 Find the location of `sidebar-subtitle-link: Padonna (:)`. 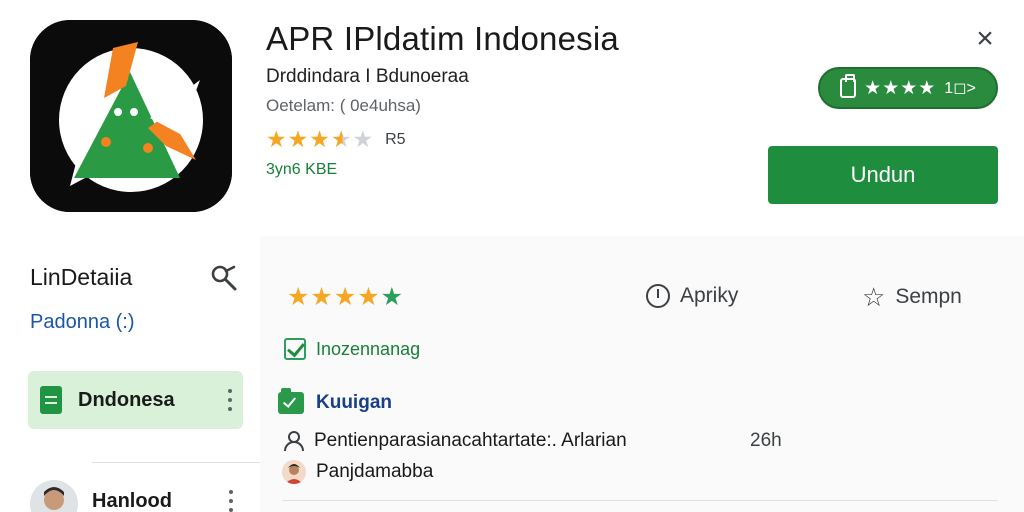

sidebar-subtitle-link: Padonna (:) is located at coordinates (82, 322).